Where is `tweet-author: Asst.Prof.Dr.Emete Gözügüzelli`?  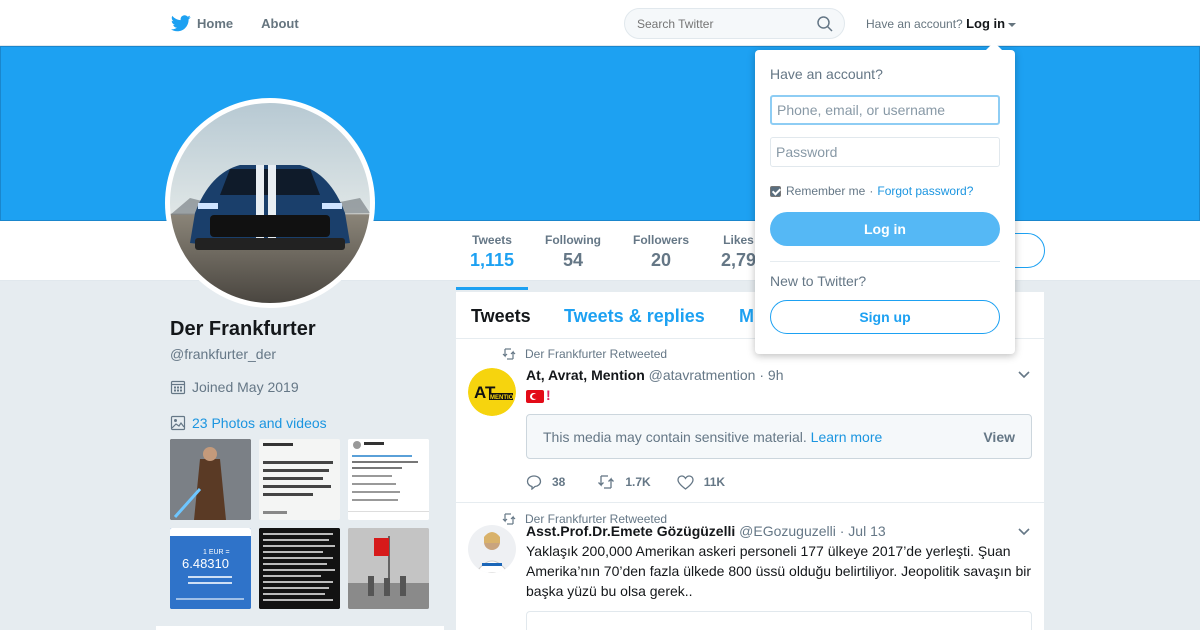
tweet-author: Asst.Prof.Dr.Emete Gözügüzelli is located at coordinates (630, 531).